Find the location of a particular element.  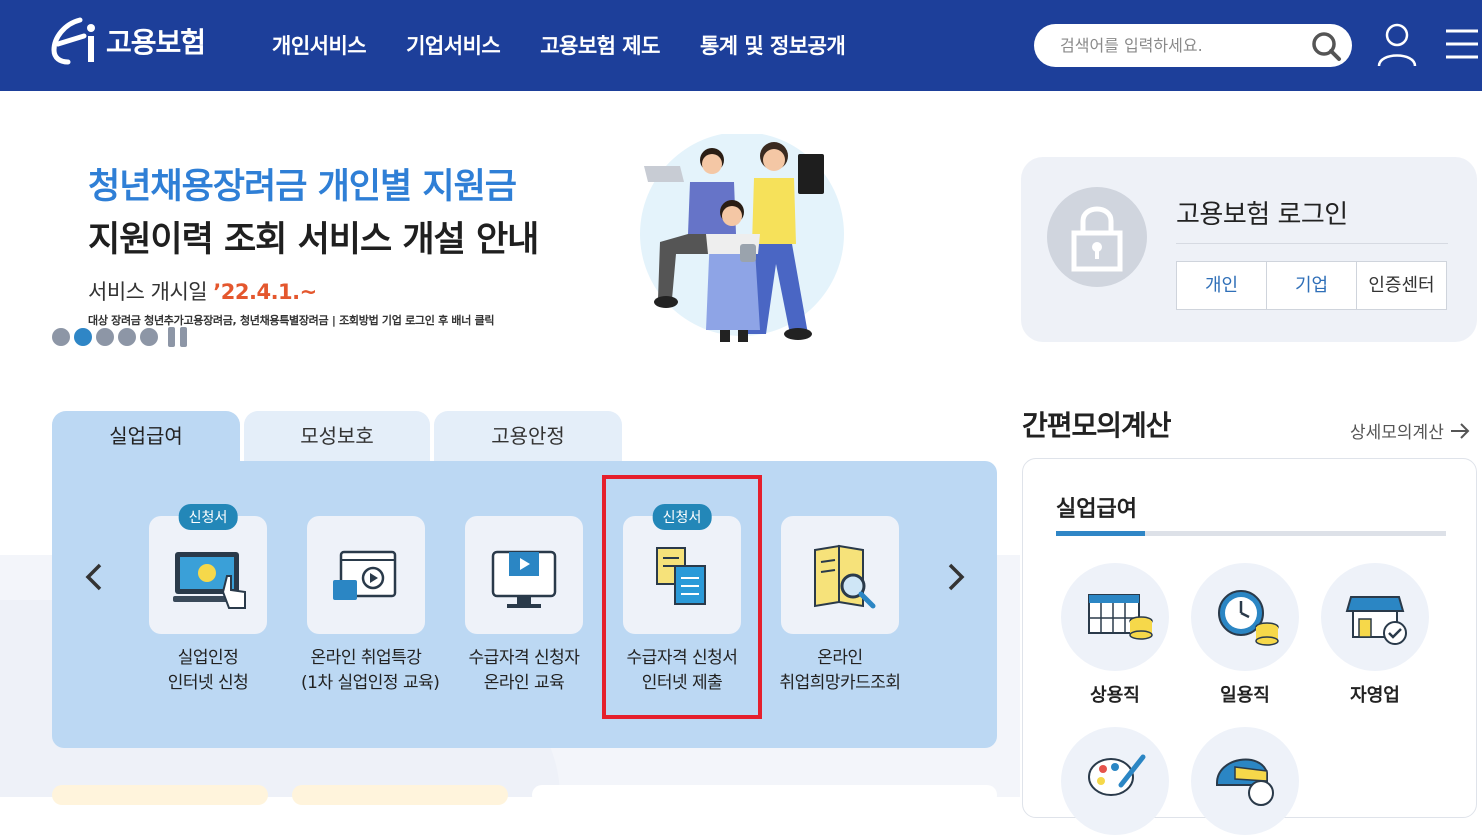

service-label-line1: 온라인 취업특강 is located at coordinates (366, 658).